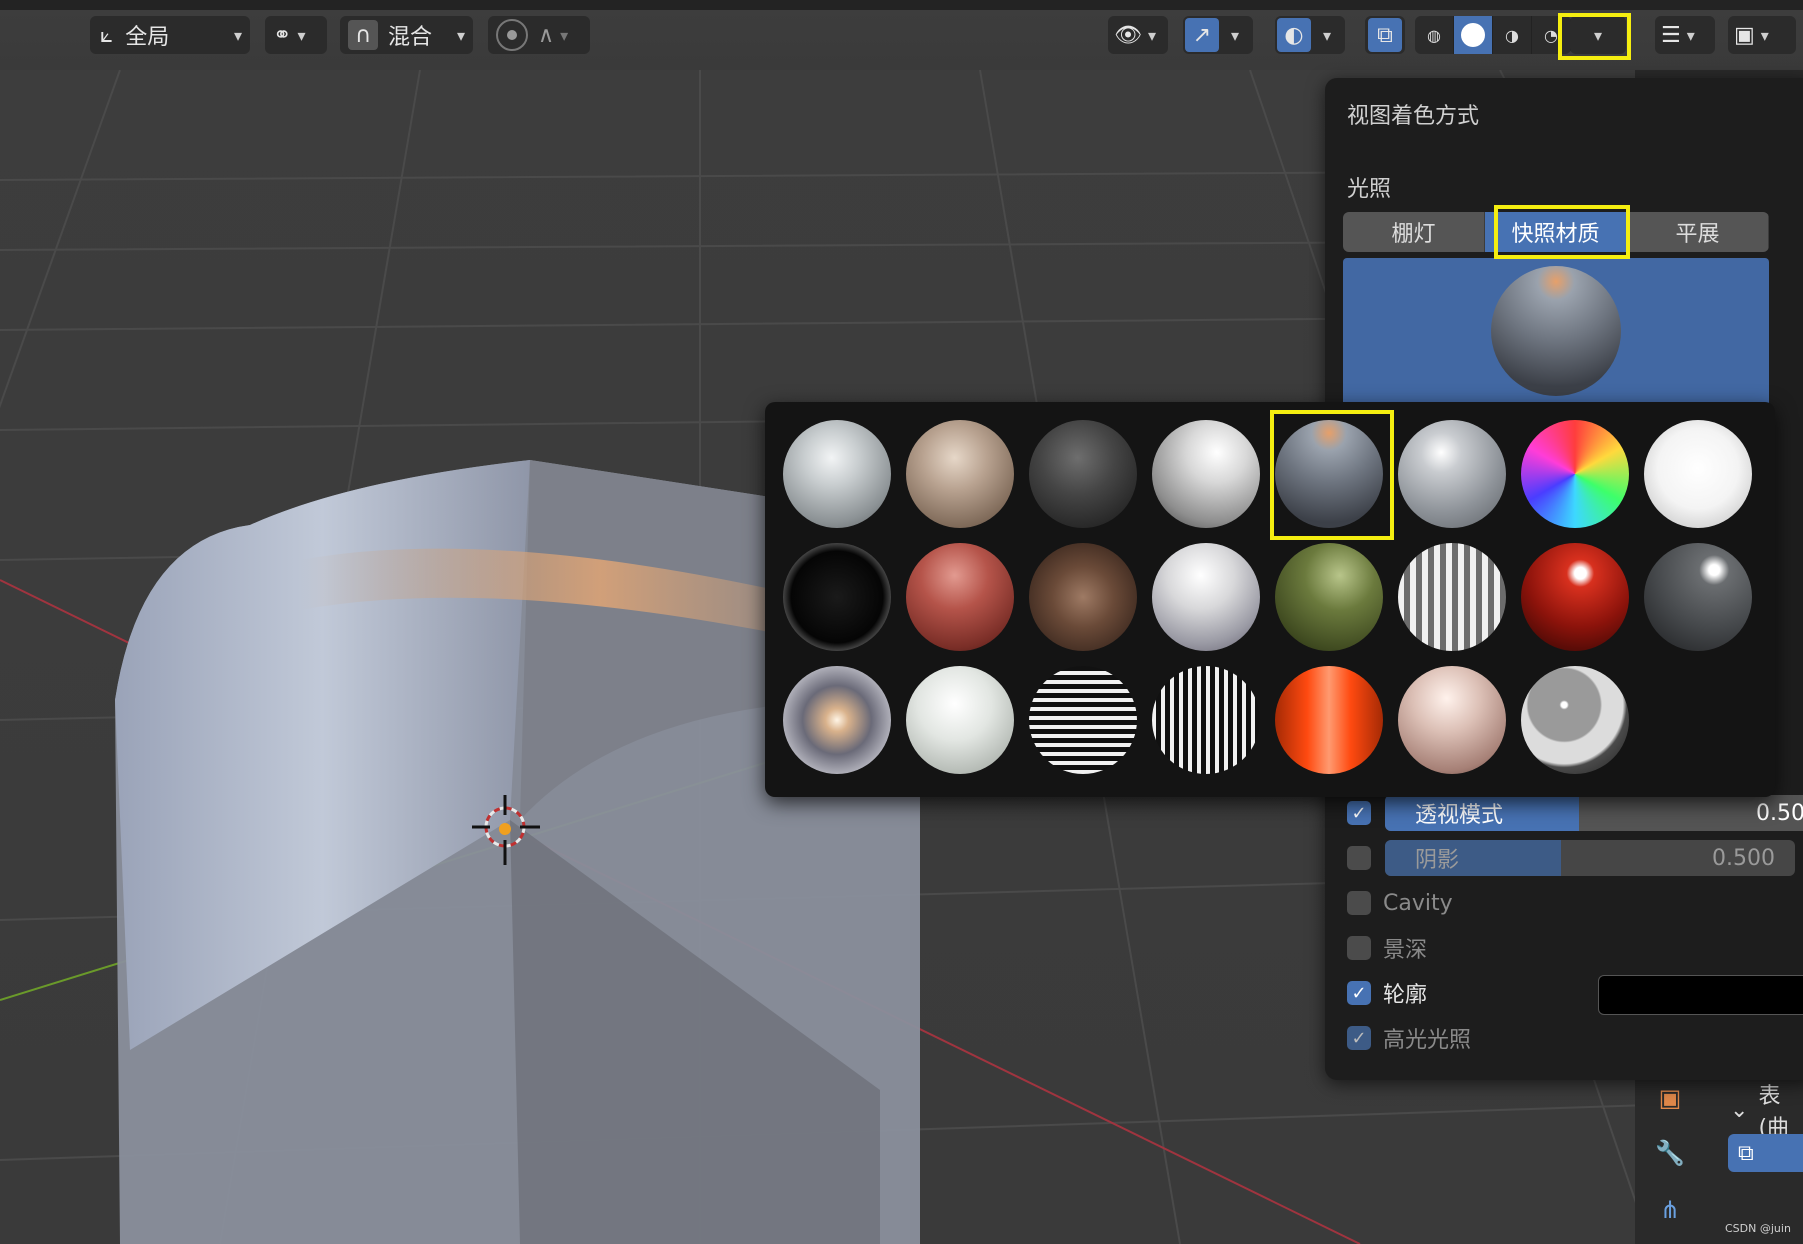 This screenshot has height=1244, width=1803. What do you see at coordinates (1329, 474) in the screenshot?
I see `matcap-swatch-selected` at bounding box center [1329, 474].